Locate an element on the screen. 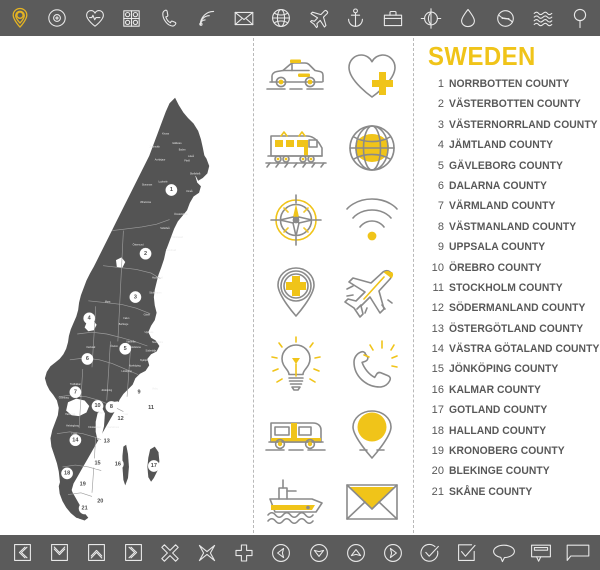 The image size is (600, 570). map-marker: 2 is located at coordinates (145, 253).